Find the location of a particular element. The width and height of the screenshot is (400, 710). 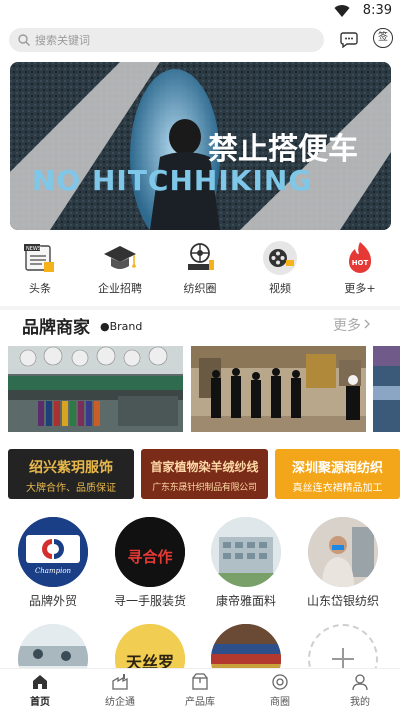

brand-avatar-champion: Champion is located at coordinates (53, 552).